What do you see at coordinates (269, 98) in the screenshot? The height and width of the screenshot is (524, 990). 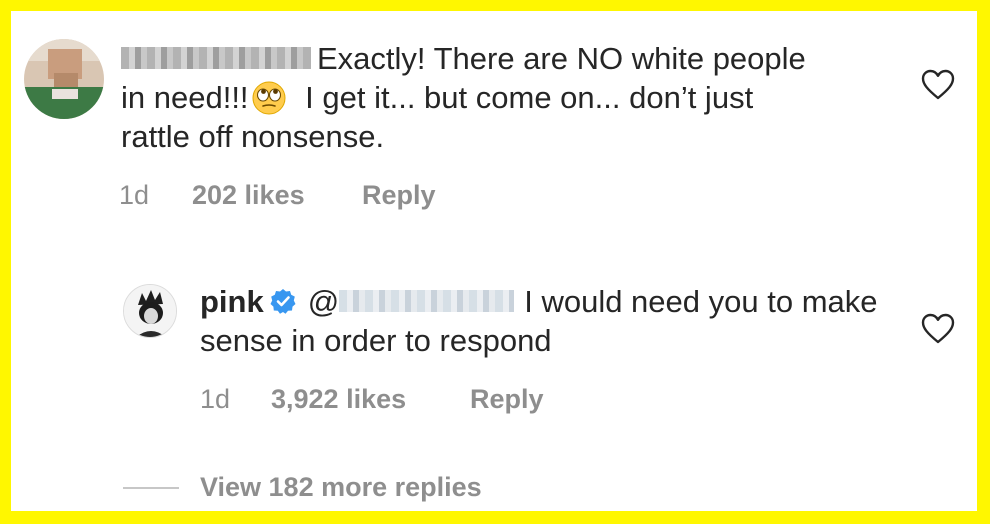 I see `rolling-eyes-emoji` at bounding box center [269, 98].